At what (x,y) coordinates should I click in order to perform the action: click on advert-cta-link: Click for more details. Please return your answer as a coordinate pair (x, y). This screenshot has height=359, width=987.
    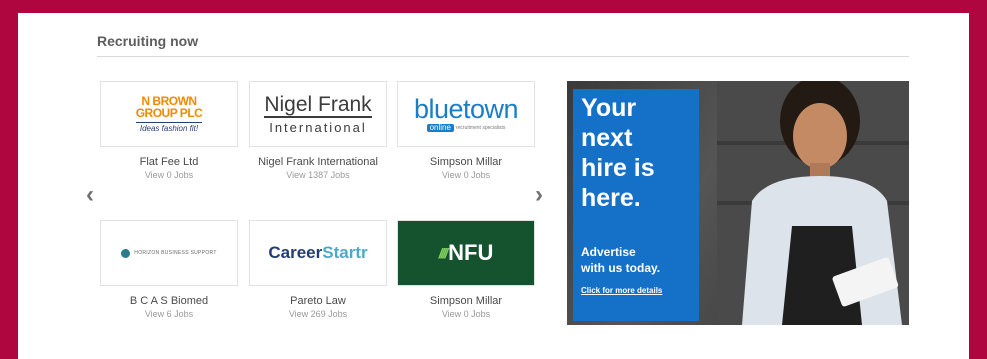
    Looking at the image, I should click on (638, 290).